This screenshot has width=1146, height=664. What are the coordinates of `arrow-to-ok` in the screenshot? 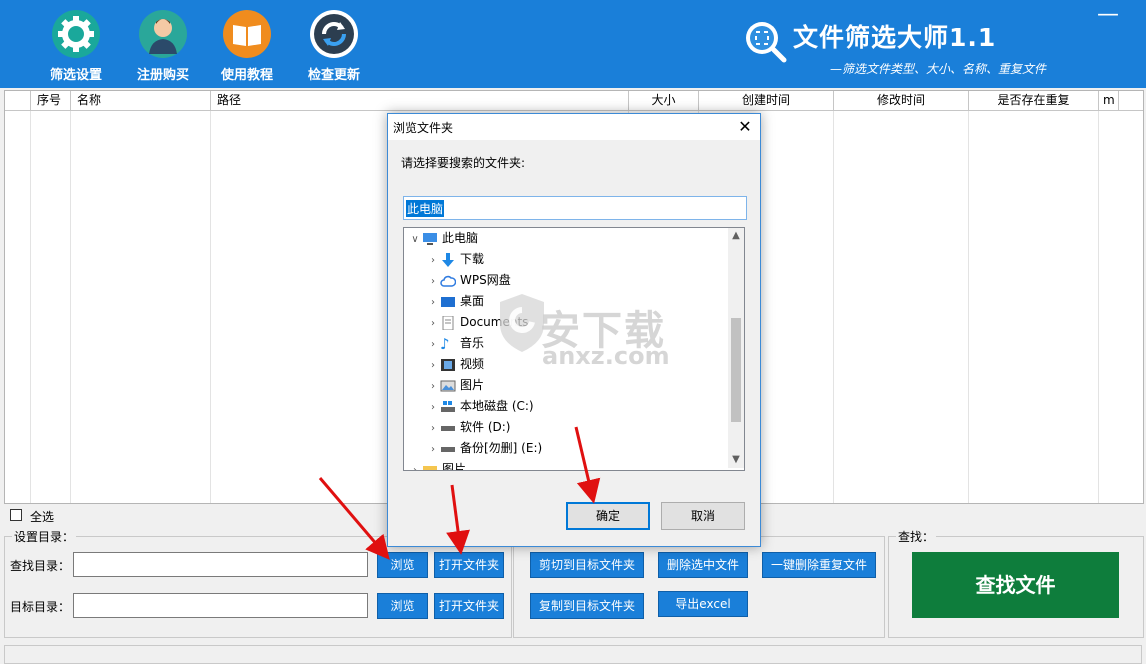 It's located at (587, 465).